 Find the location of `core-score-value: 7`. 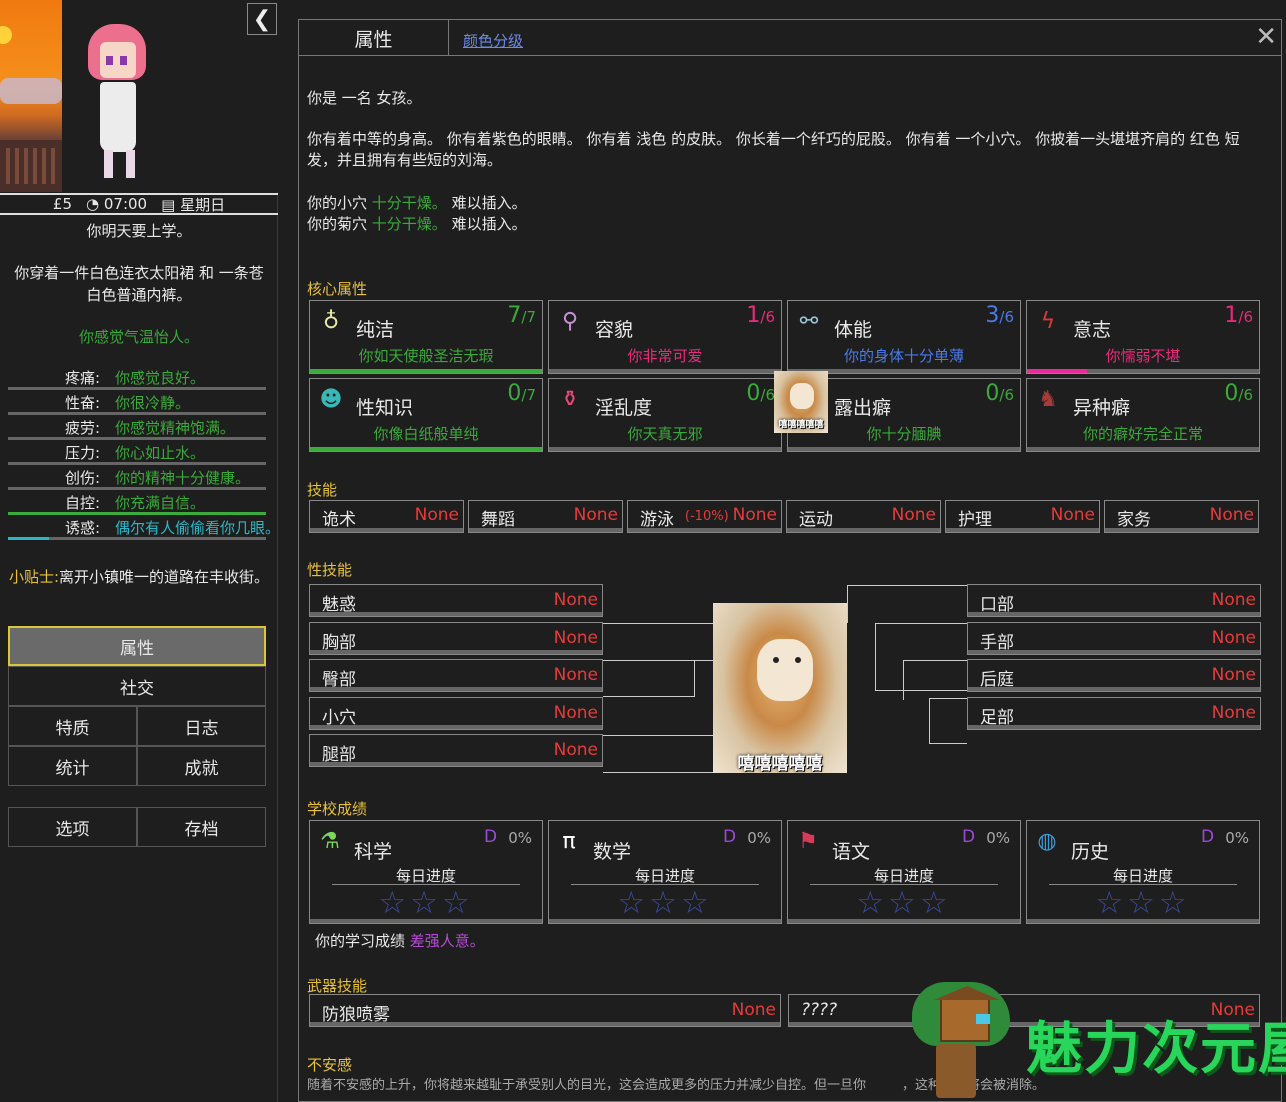

core-score-value: 7 is located at coordinates (514, 315).